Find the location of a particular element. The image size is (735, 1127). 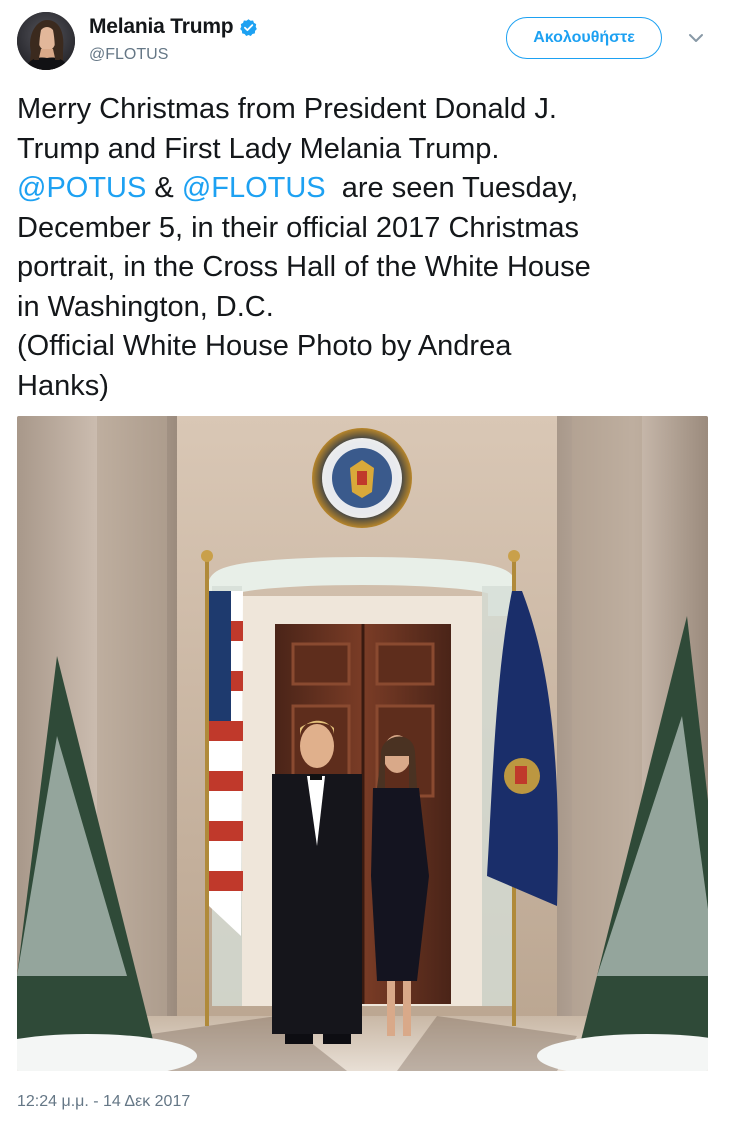

mention-potus-link: @POTUS is located at coordinates (81, 188).